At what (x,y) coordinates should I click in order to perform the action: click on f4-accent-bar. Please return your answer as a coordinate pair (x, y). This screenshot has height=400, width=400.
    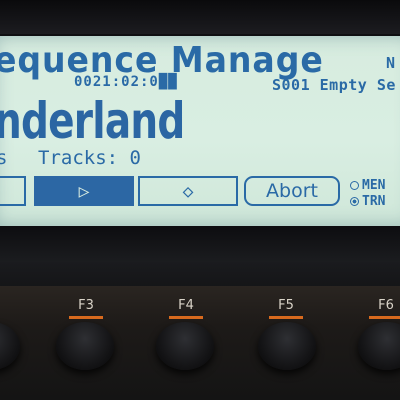
    Looking at the image, I should click on (186, 317).